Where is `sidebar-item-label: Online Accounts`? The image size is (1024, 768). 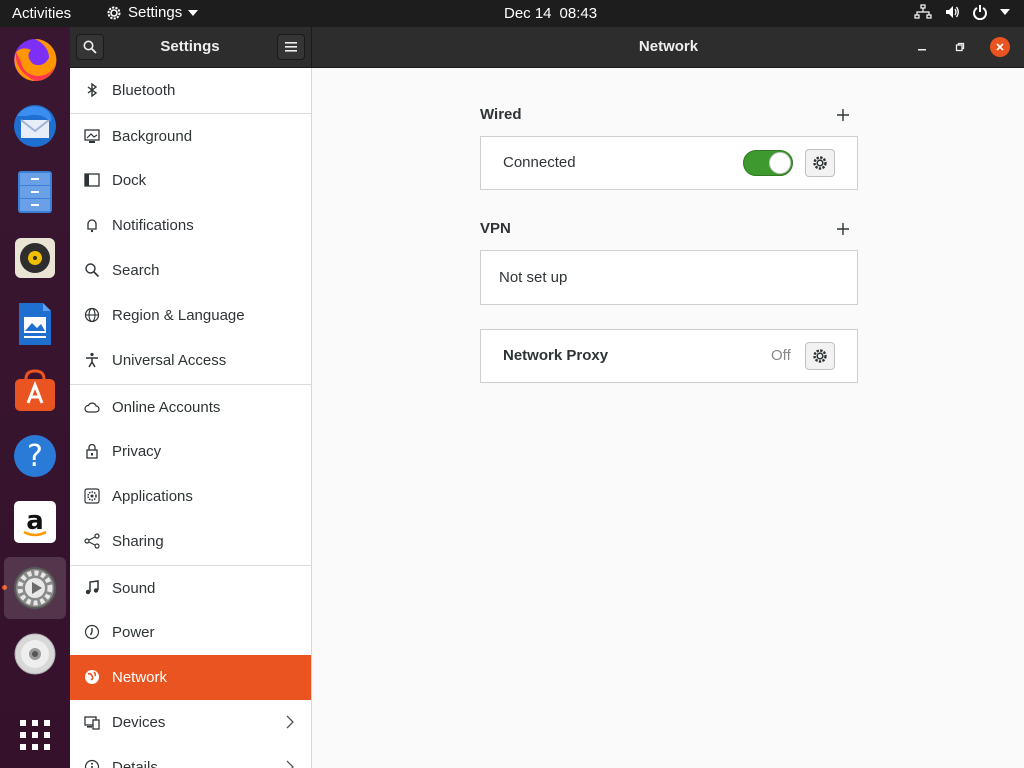
sidebar-item-label: Online Accounts is located at coordinates (166, 407).